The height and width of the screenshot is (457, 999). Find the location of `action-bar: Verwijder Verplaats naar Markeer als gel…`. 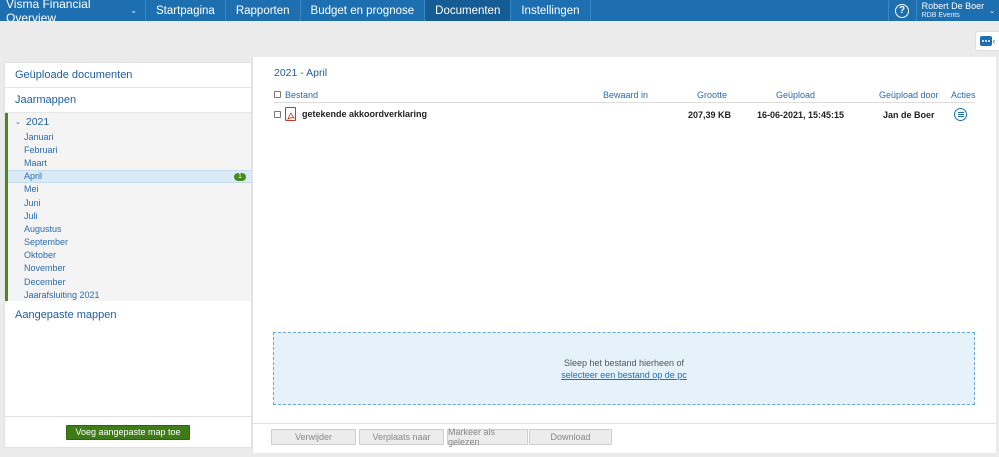

action-bar: Verwijder Verplaats naar Markeer als gel… is located at coordinates (624, 438).